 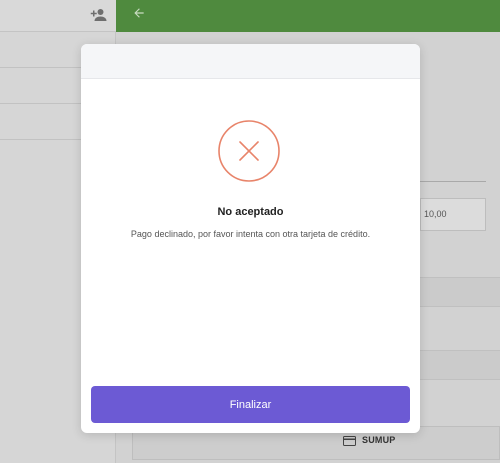 I want to click on amount-field: 10,00, so click(x=453, y=214).